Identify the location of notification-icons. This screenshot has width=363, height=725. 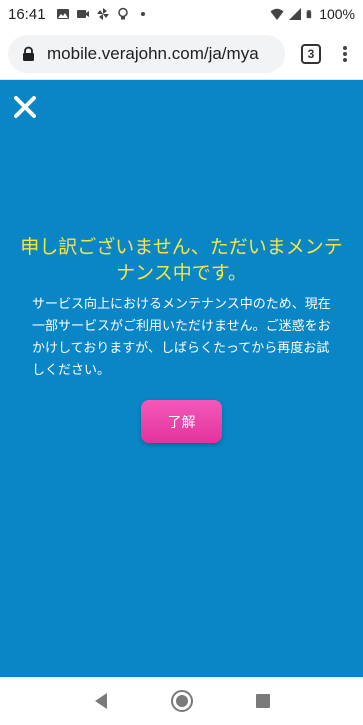
(103, 14).